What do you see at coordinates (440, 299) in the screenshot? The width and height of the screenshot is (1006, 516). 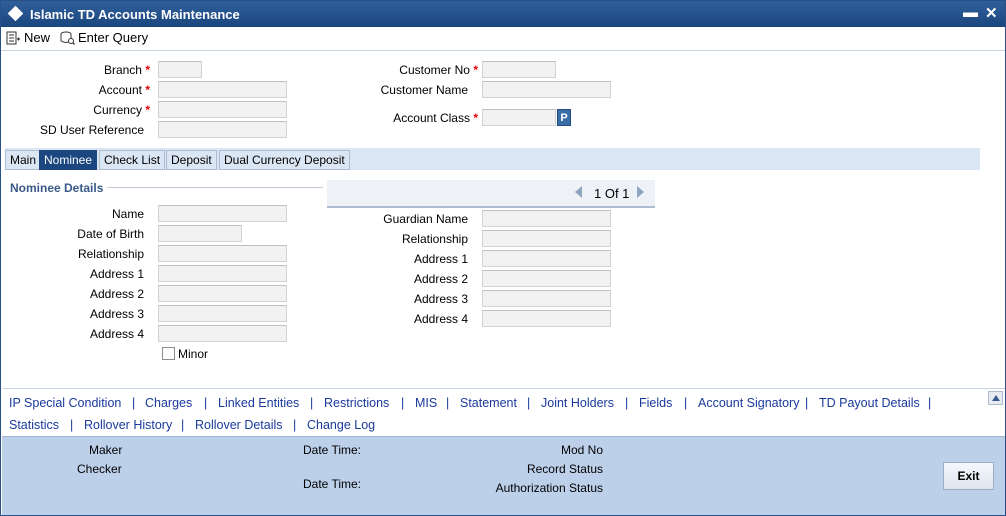 I see `guardian-address-3-label: Address 3` at bounding box center [440, 299].